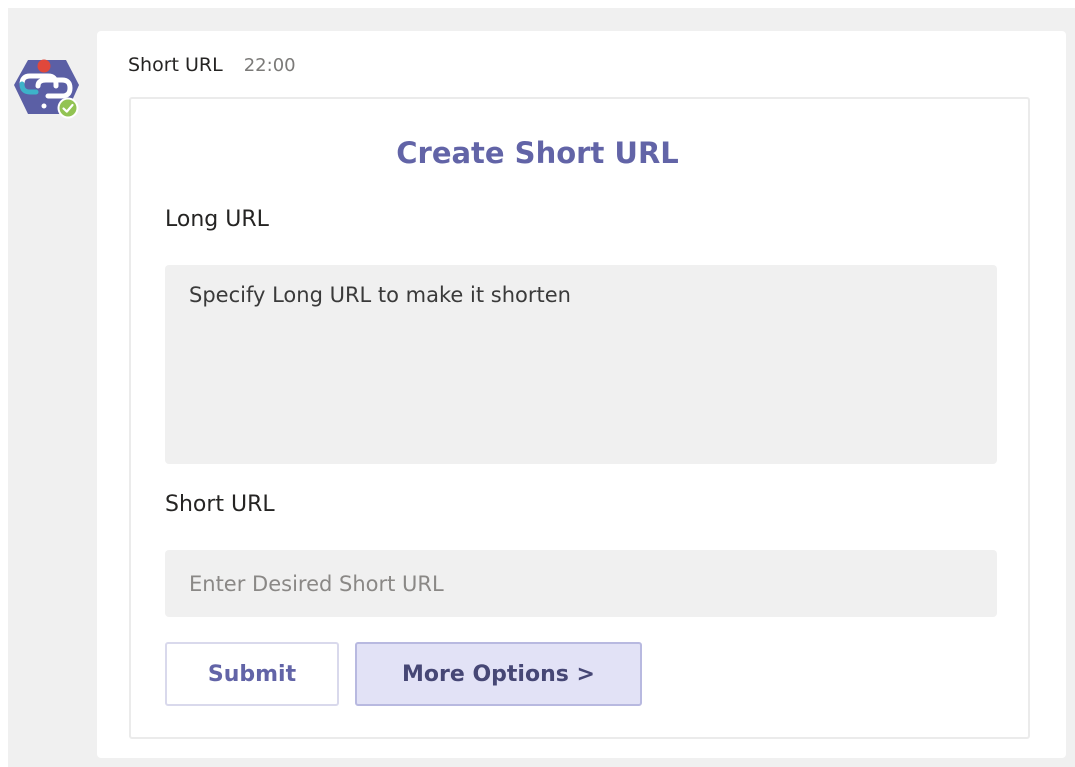 This screenshot has height=767, width=1075. I want to click on card-title: Create Short URL, so click(537, 153).